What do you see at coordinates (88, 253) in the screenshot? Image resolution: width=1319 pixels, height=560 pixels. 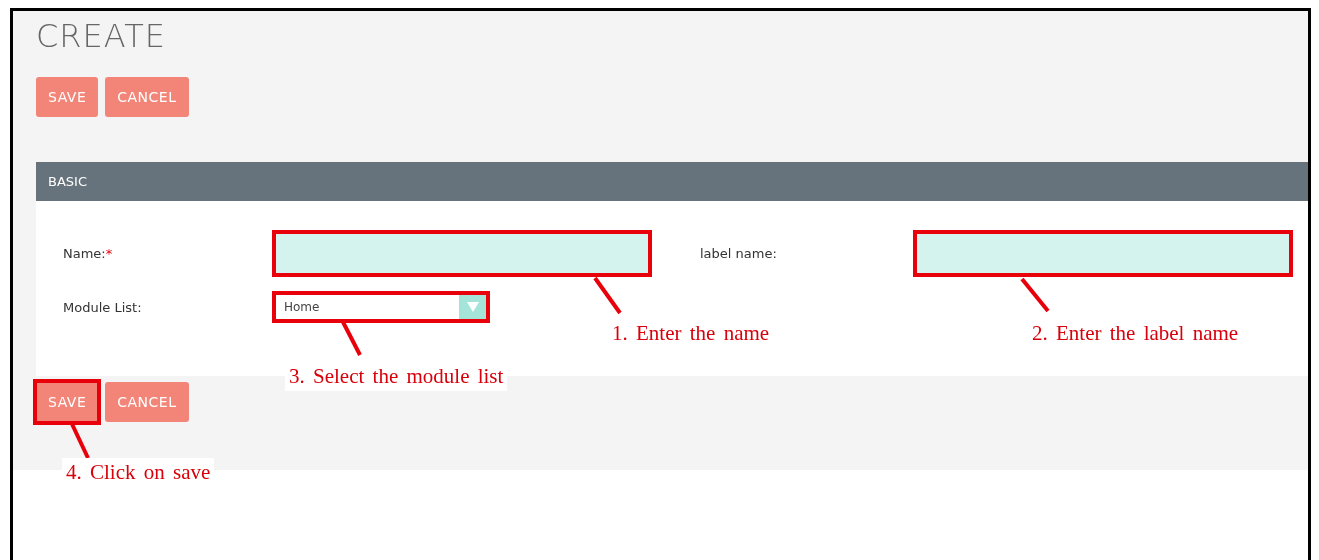 I see `field-label: Name:*` at bounding box center [88, 253].